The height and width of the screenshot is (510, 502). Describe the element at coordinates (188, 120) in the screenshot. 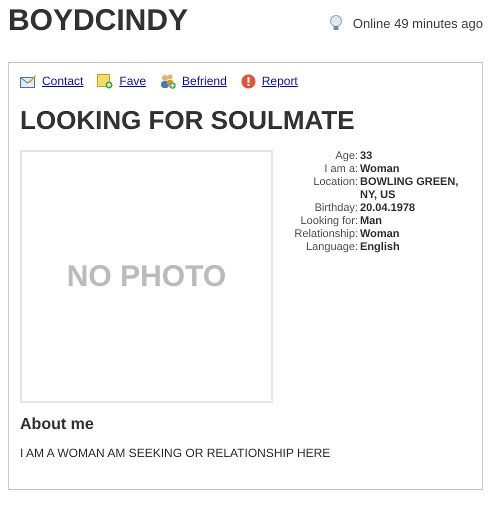

I see `profile-headline: LOOKING FOR SOULMATE` at that location.